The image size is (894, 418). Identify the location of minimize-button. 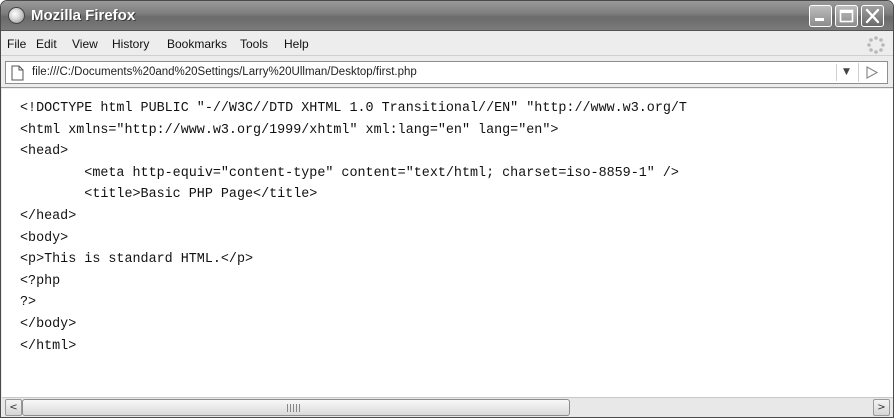
(820, 16).